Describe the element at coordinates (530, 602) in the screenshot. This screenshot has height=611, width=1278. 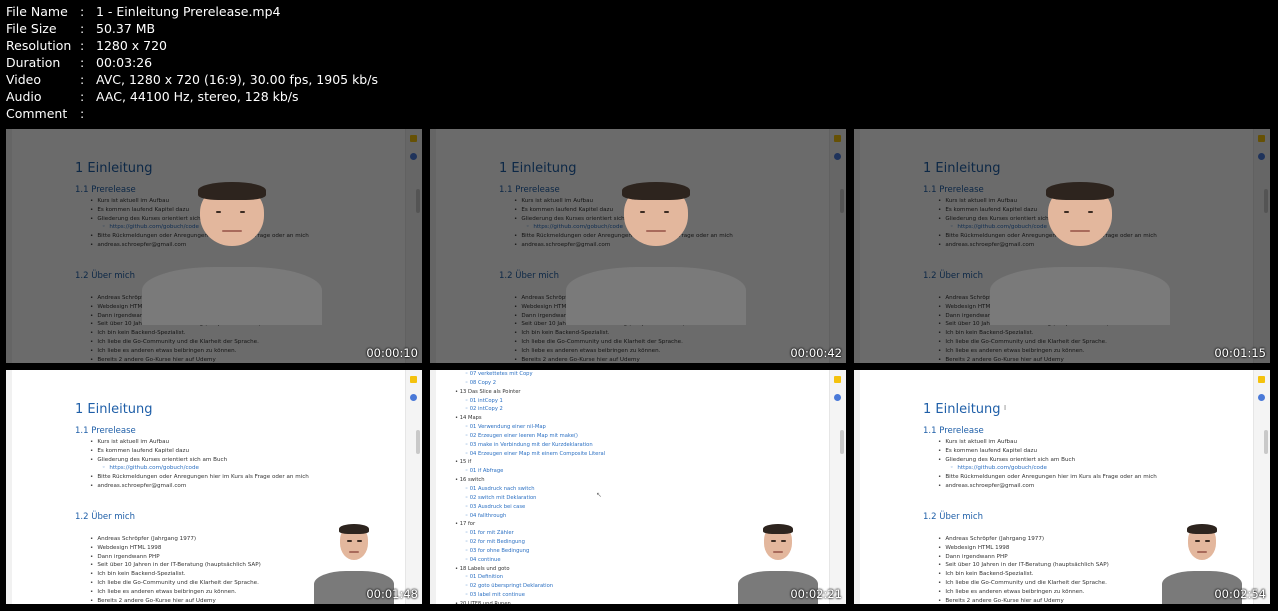
I see `toc-item: 20 UTF8 und Runen` at that location.